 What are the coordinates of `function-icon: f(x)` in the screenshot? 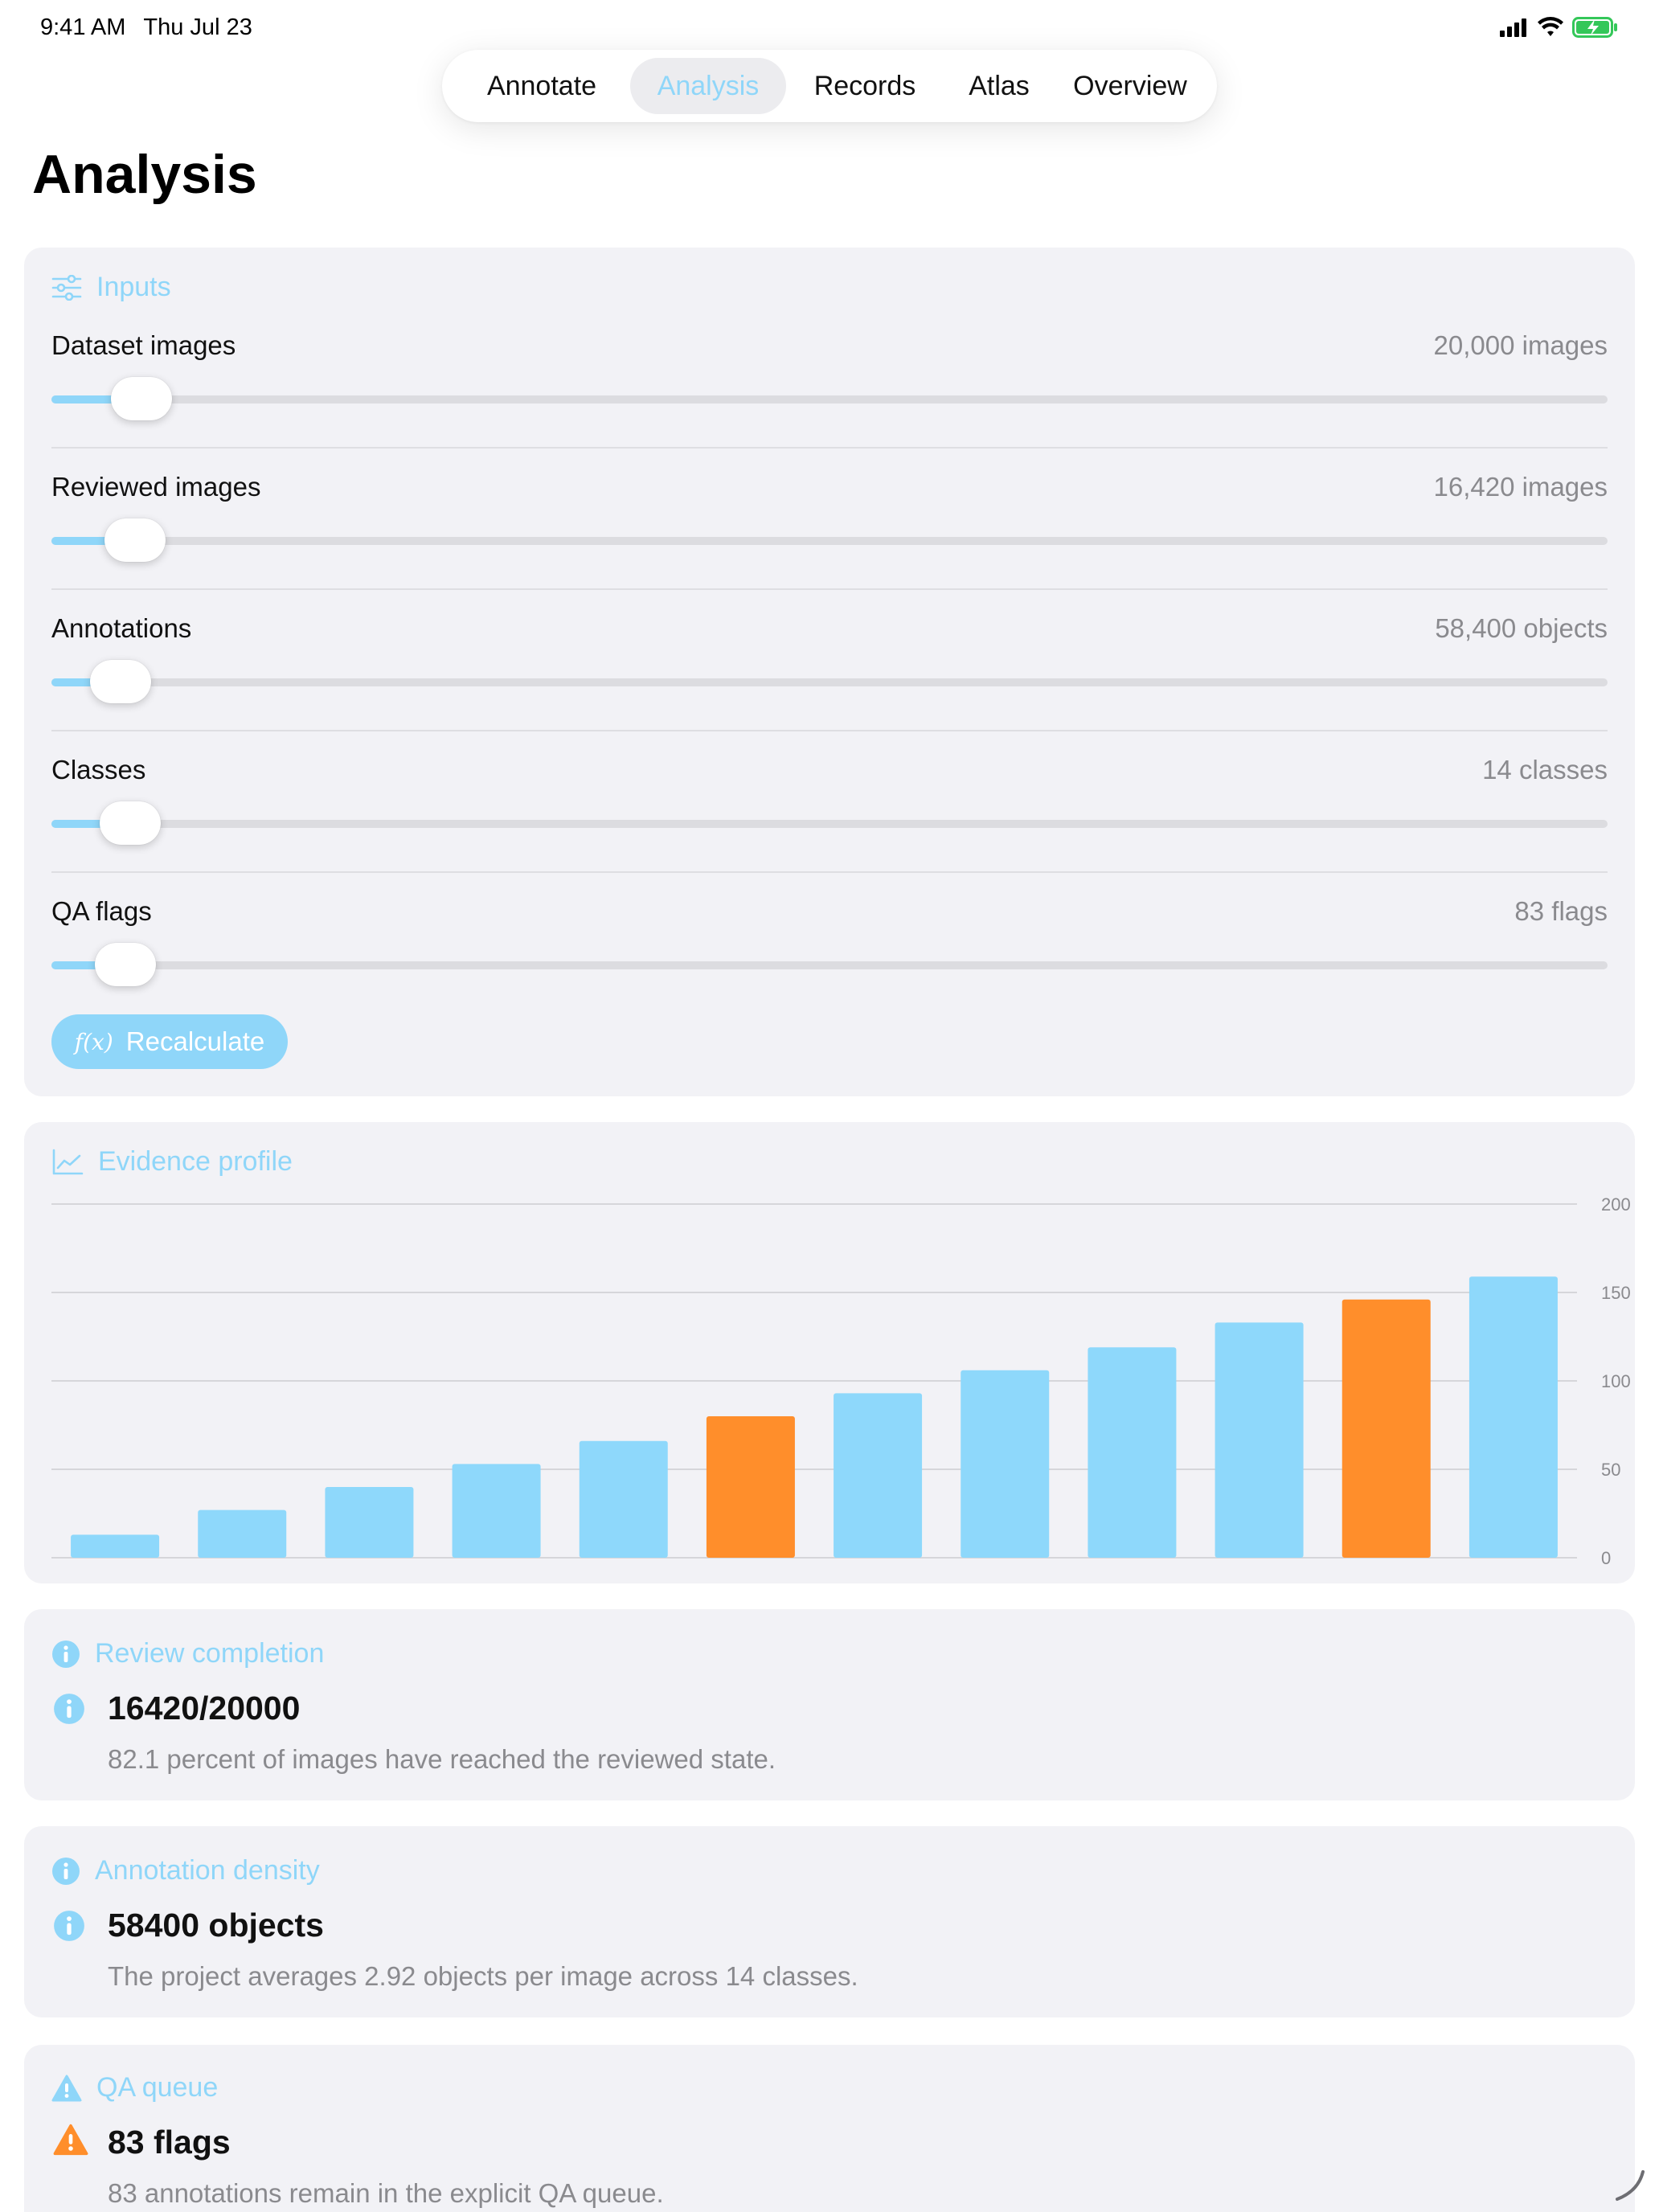 It's located at (93, 1041).